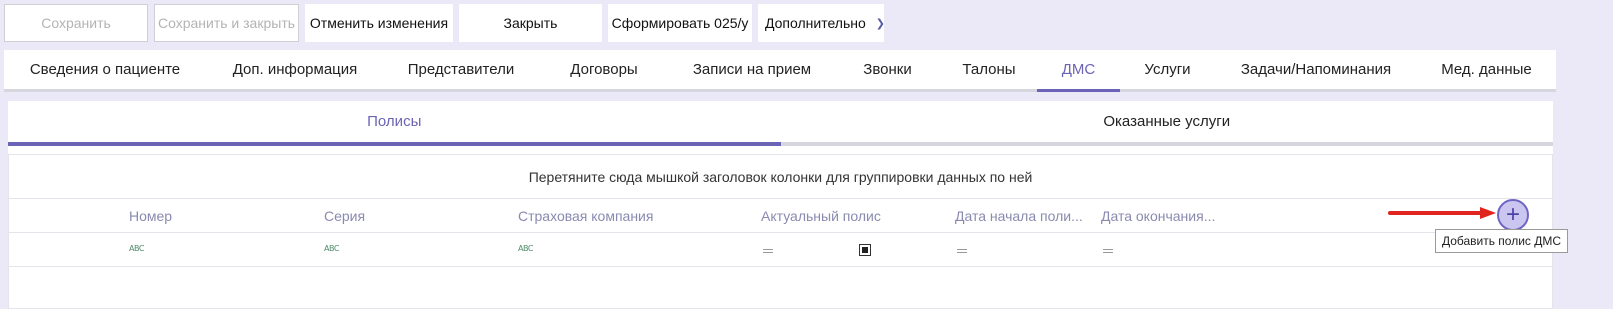 The height and width of the screenshot is (309, 1613). Describe the element at coordinates (530, 23) in the screenshot. I see `close-button: Закрыть` at that location.